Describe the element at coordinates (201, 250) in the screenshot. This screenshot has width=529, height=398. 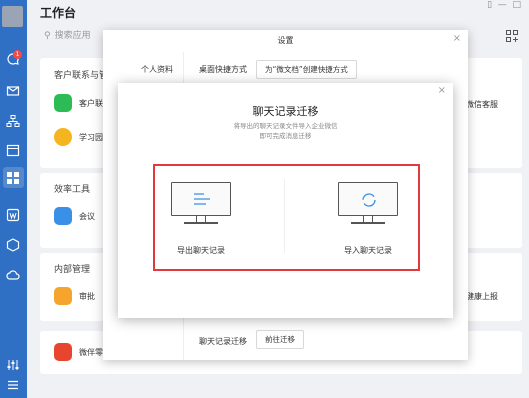
I see `export-label: 导出聊天记录` at that location.